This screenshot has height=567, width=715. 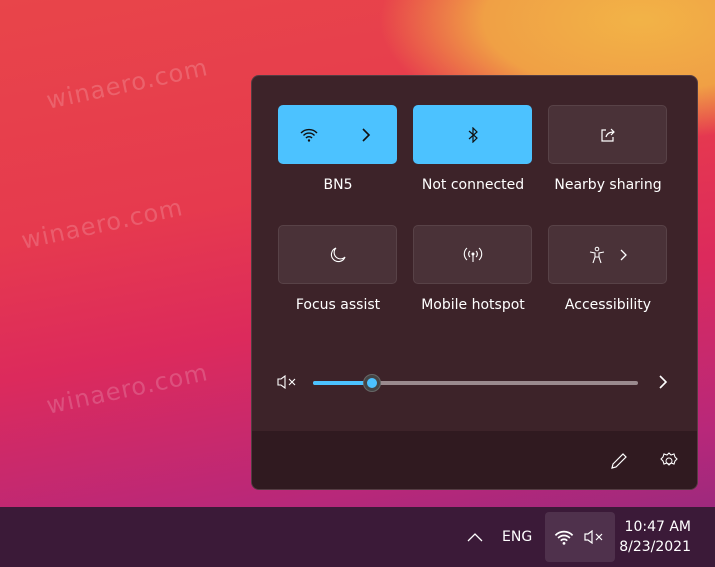 I want to click on focus-assist-label: Focus assist, so click(x=338, y=305).